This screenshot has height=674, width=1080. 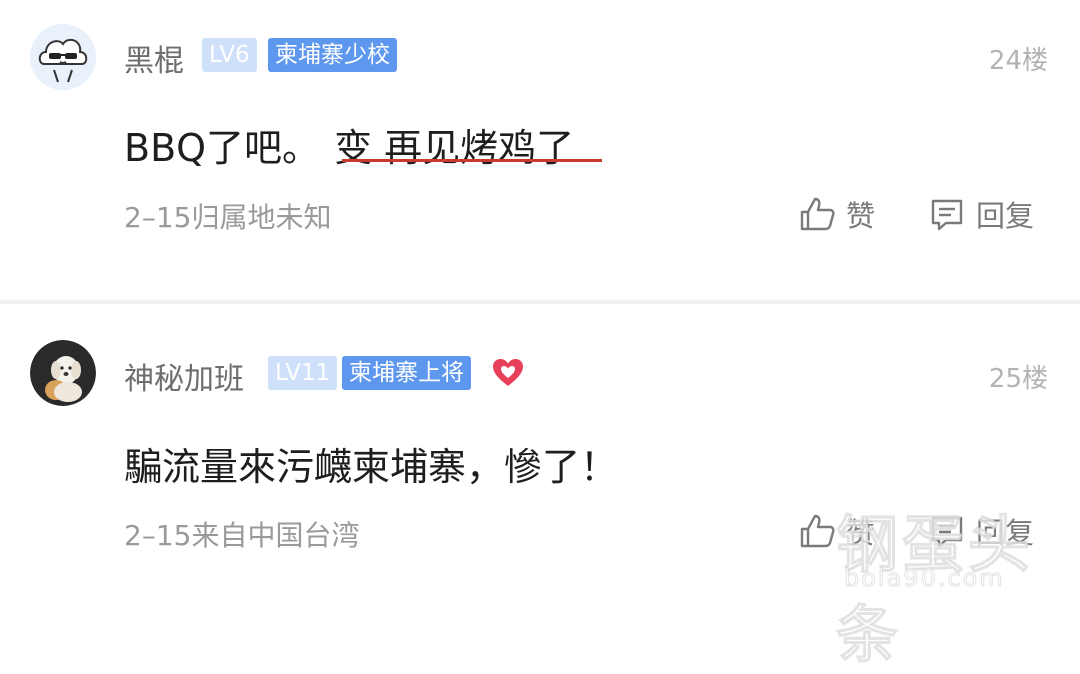 What do you see at coordinates (184, 376) in the screenshot?
I see `username: 神秘加班` at bounding box center [184, 376].